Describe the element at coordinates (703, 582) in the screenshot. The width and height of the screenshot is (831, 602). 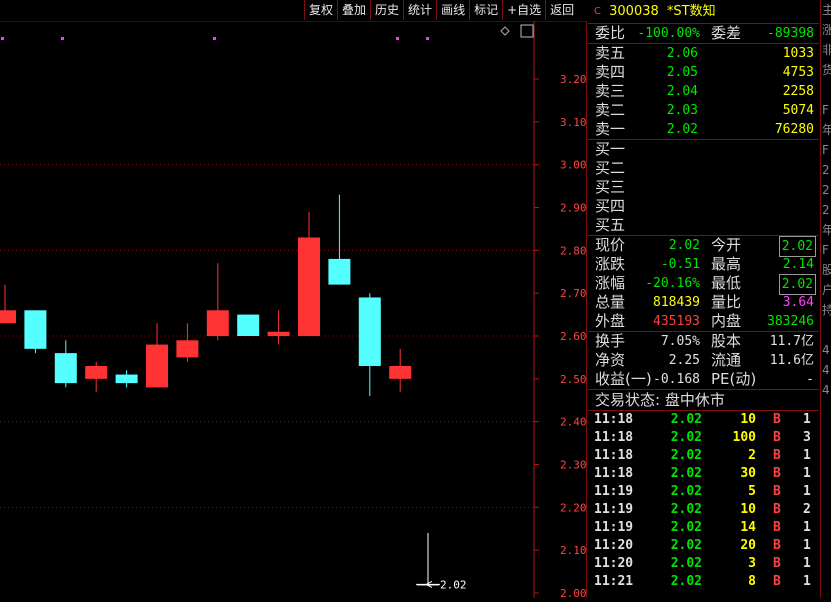
I see `tick-row: 11:21 2.02 8 B 1` at that location.